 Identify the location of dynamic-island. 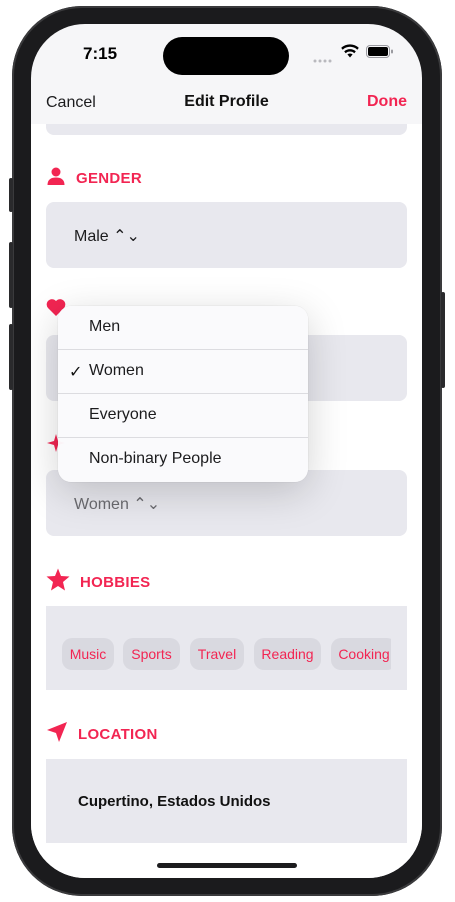
(226, 56).